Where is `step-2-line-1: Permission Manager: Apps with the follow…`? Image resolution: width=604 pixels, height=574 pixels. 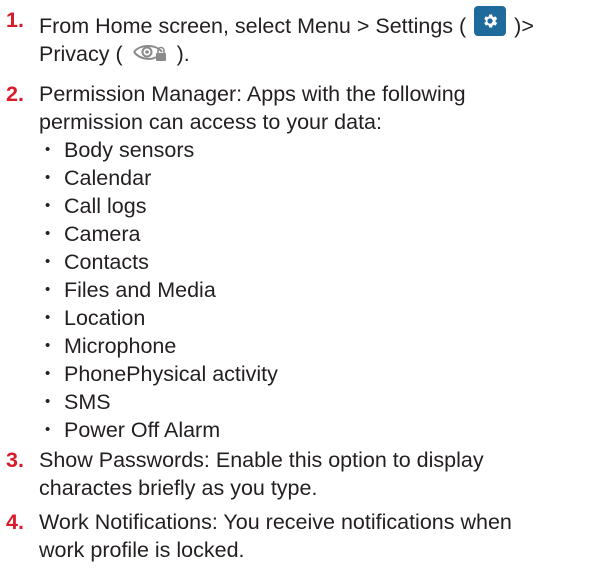
step-2-line-1: Permission Manager: Apps with the follow… is located at coordinates (252, 94).